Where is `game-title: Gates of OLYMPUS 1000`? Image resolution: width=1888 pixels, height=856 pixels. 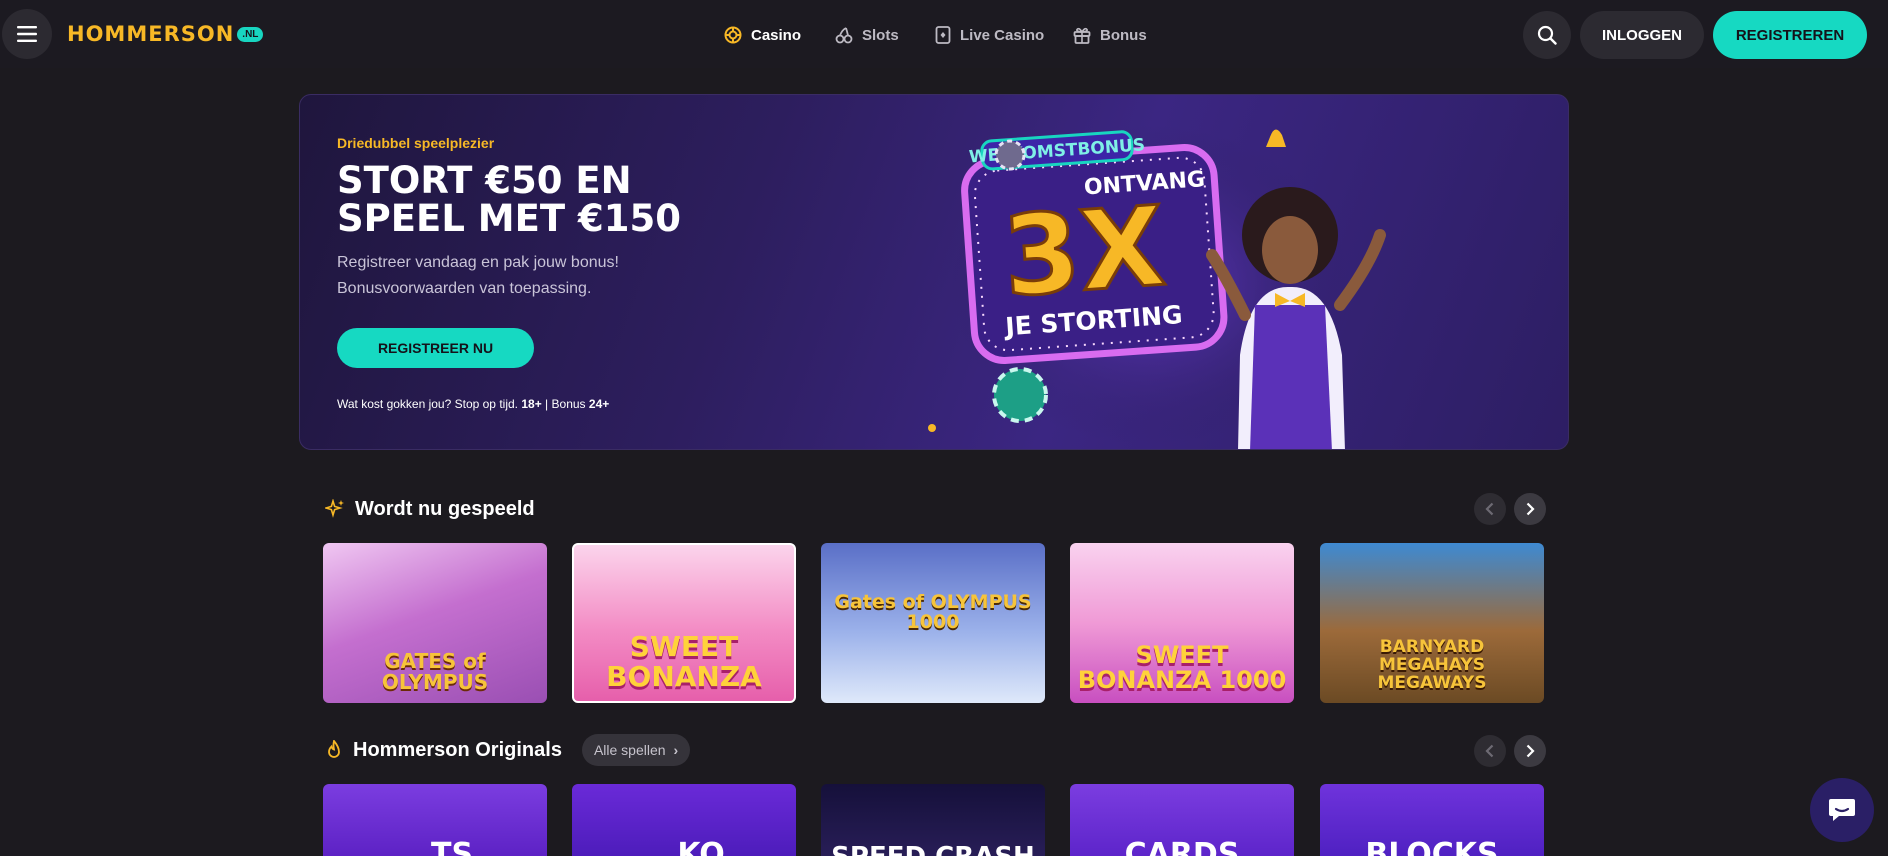 game-title: Gates of OLYMPUS 1000 is located at coordinates (933, 612).